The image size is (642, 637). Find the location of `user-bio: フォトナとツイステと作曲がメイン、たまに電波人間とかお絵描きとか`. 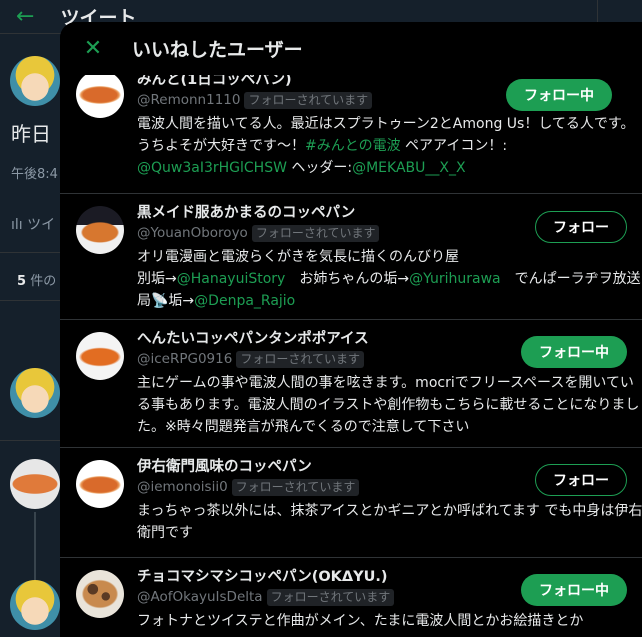

user-bio: フォトナとツイステと作曲がメイン、たまに電波人間とかお絵描きとか is located at coordinates (360, 621).